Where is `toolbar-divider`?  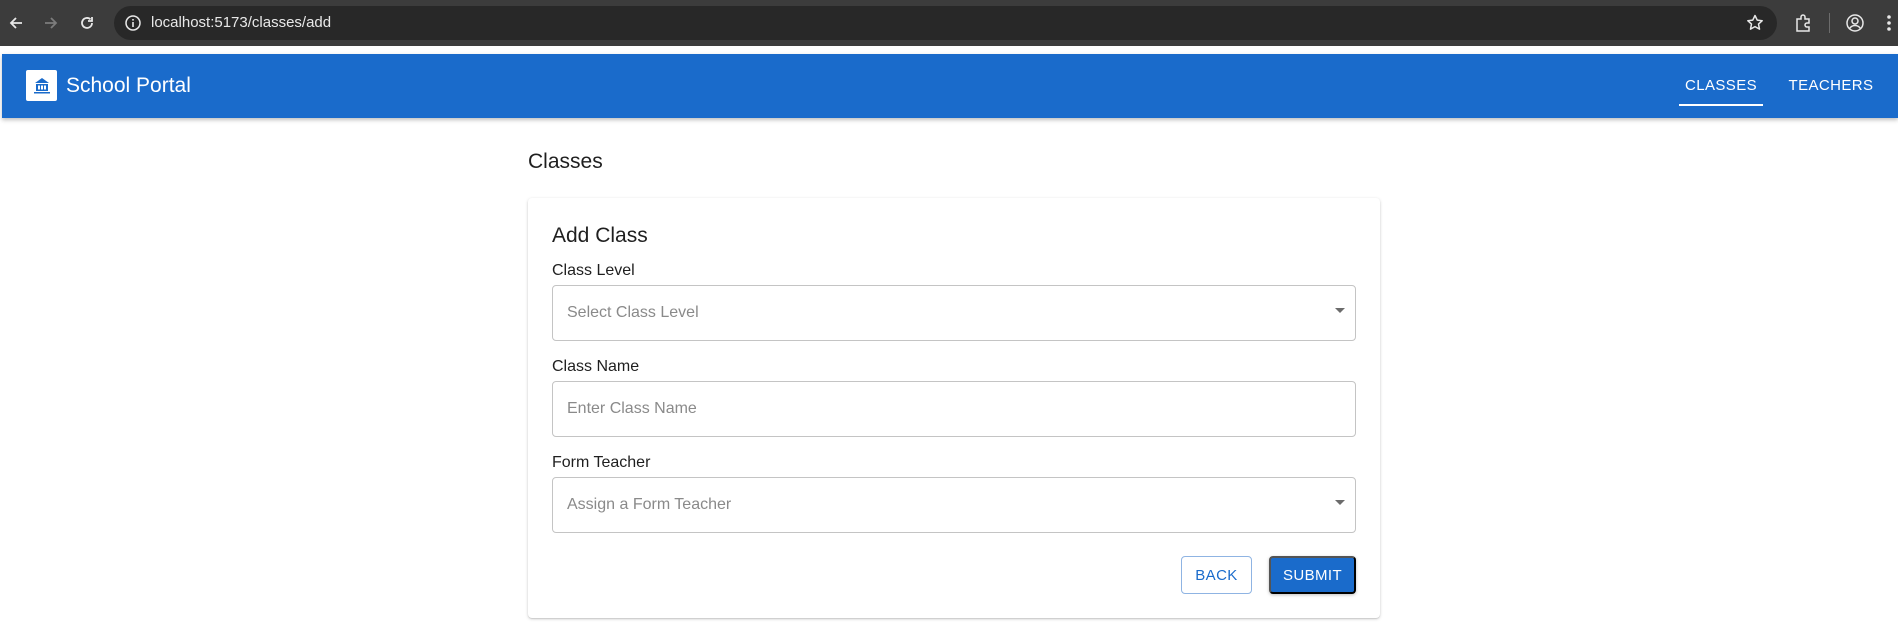
toolbar-divider is located at coordinates (1829, 23).